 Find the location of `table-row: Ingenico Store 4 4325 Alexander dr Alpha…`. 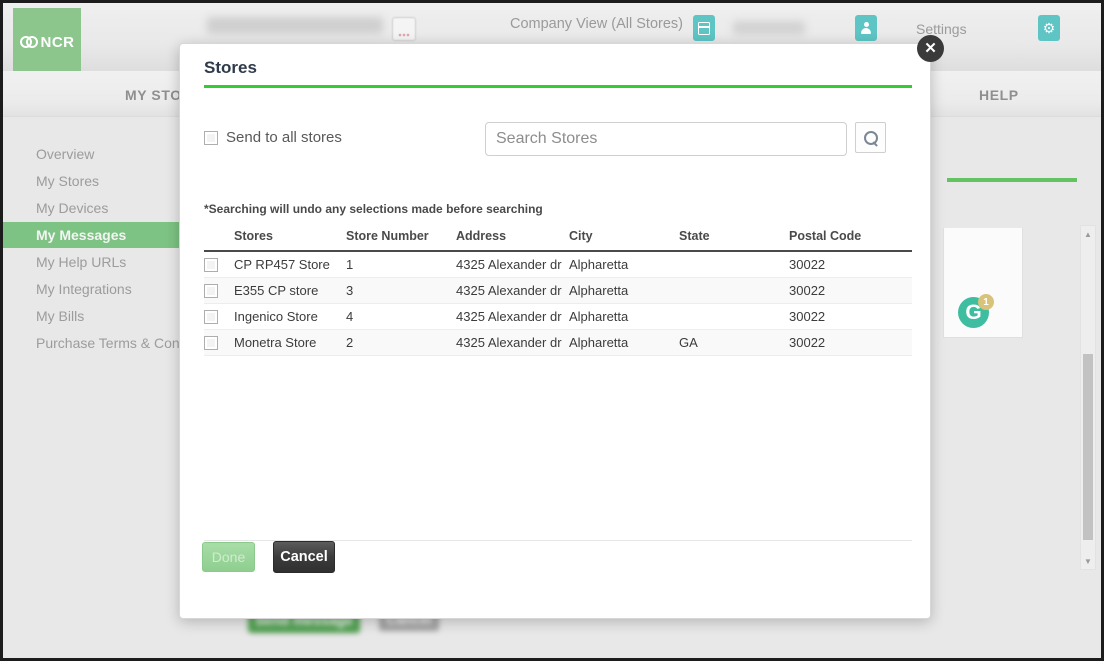

table-row: Ingenico Store 4 4325 Alexander dr Alpha… is located at coordinates (558, 316).